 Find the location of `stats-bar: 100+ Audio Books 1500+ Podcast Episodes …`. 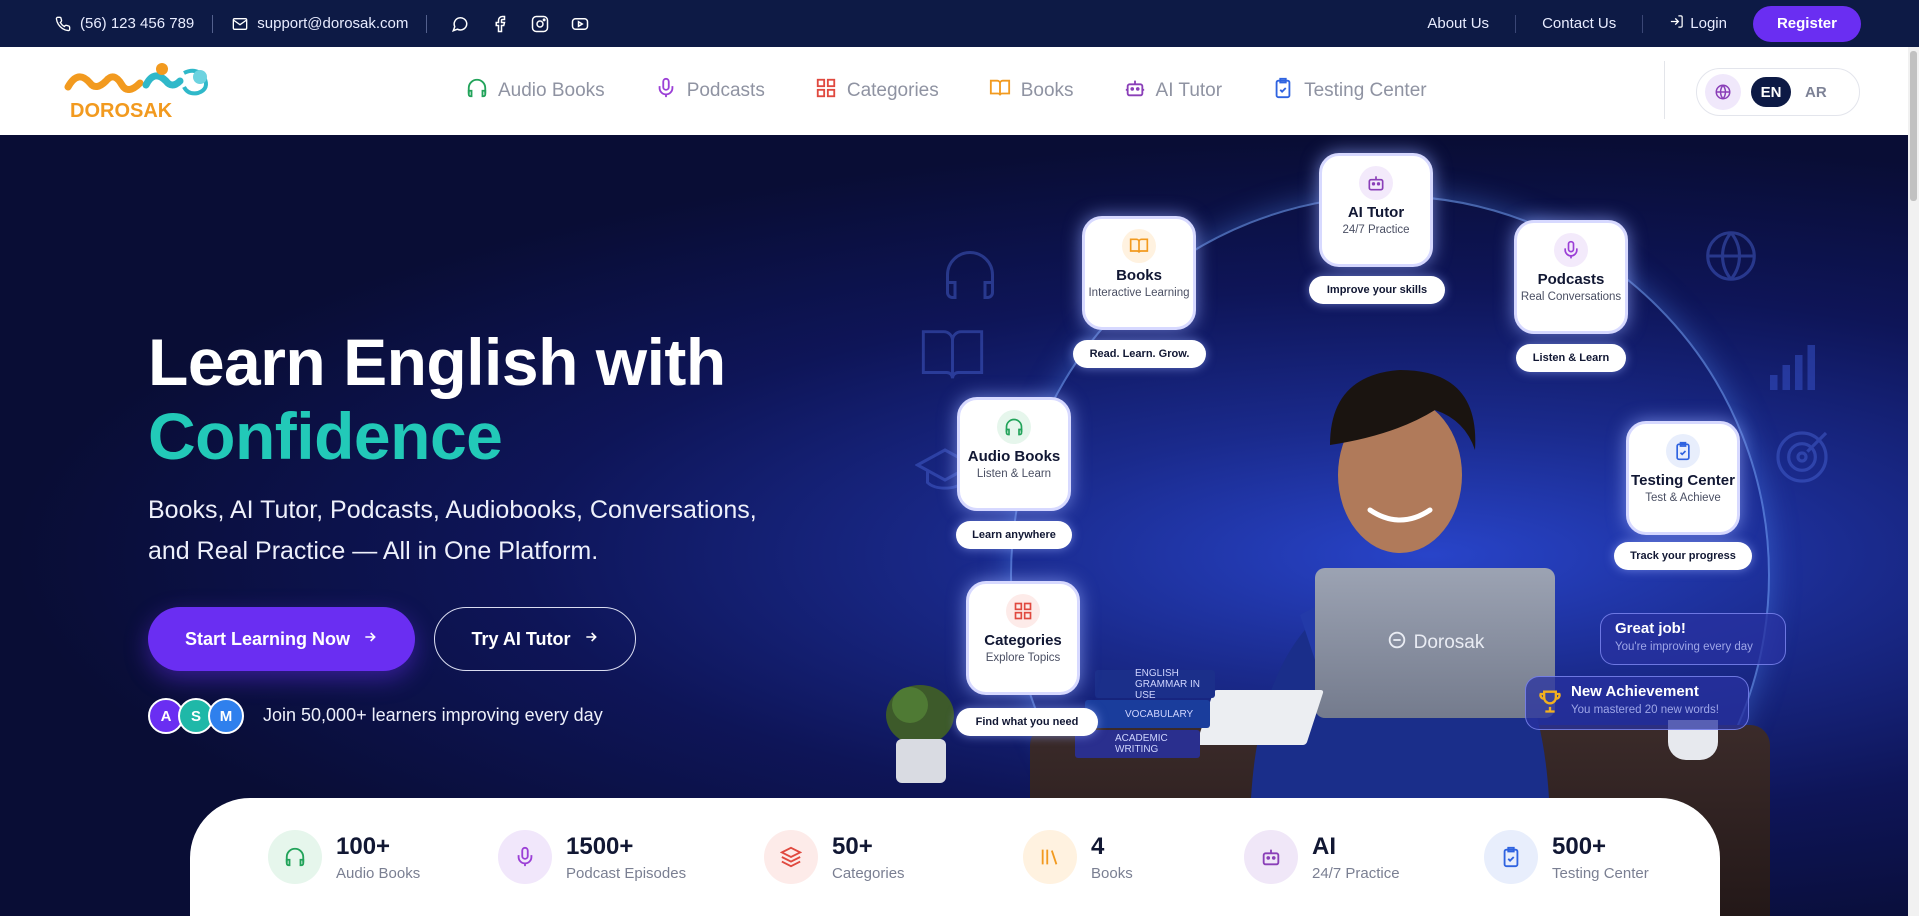

stats-bar: 100+ Audio Books 1500+ Podcast Episodes … is located at coordinates (955, 857).